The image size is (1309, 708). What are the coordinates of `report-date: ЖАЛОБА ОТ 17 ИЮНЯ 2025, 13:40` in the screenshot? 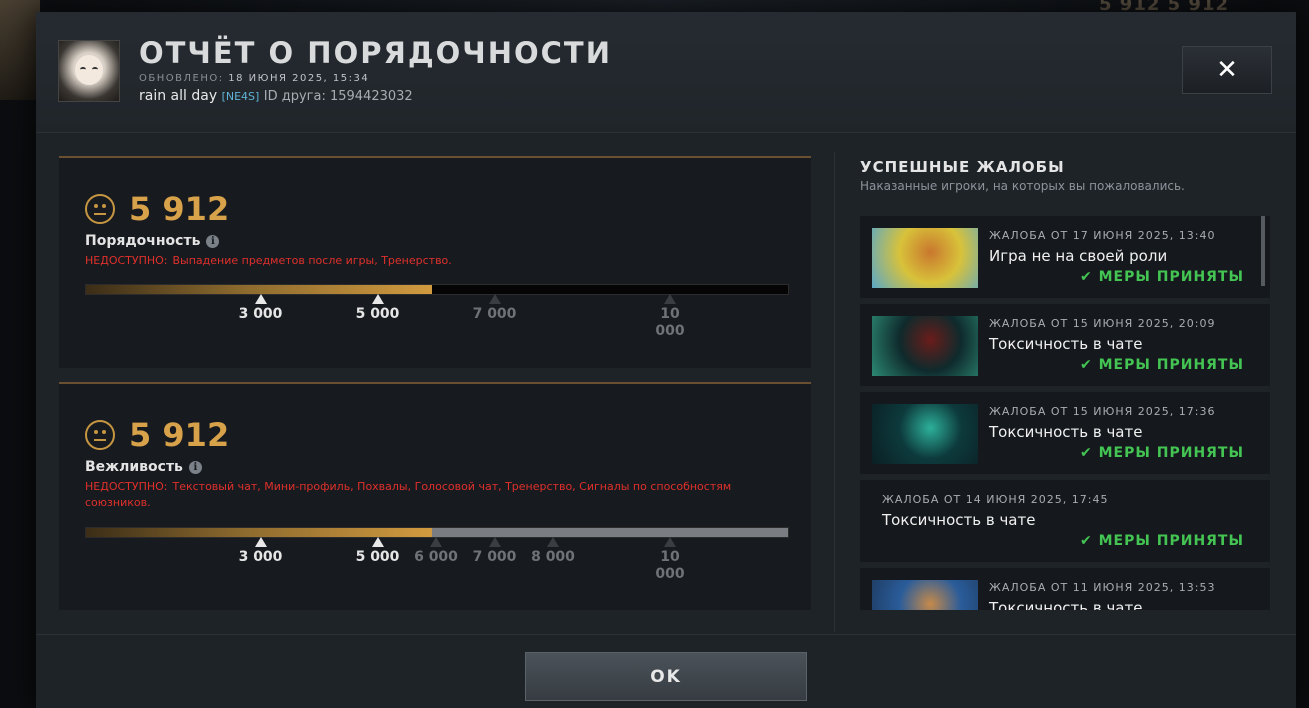 It's located at (1102, 235).